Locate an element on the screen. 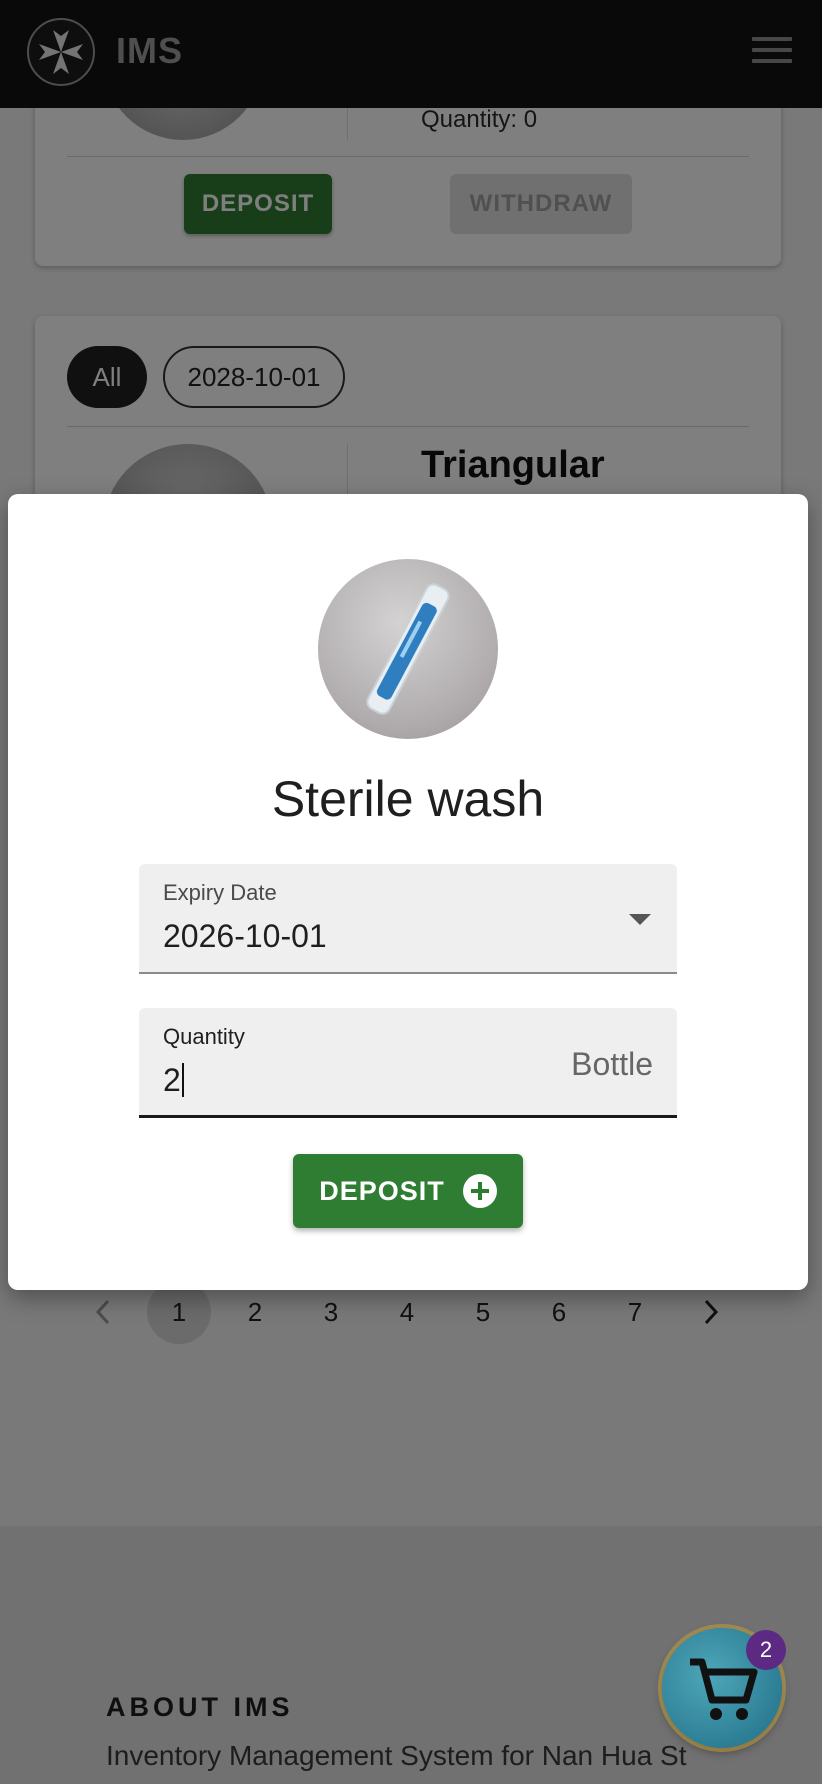 This screenshot has height=1784, width=822. product-image is located at coordinates (408, 649).